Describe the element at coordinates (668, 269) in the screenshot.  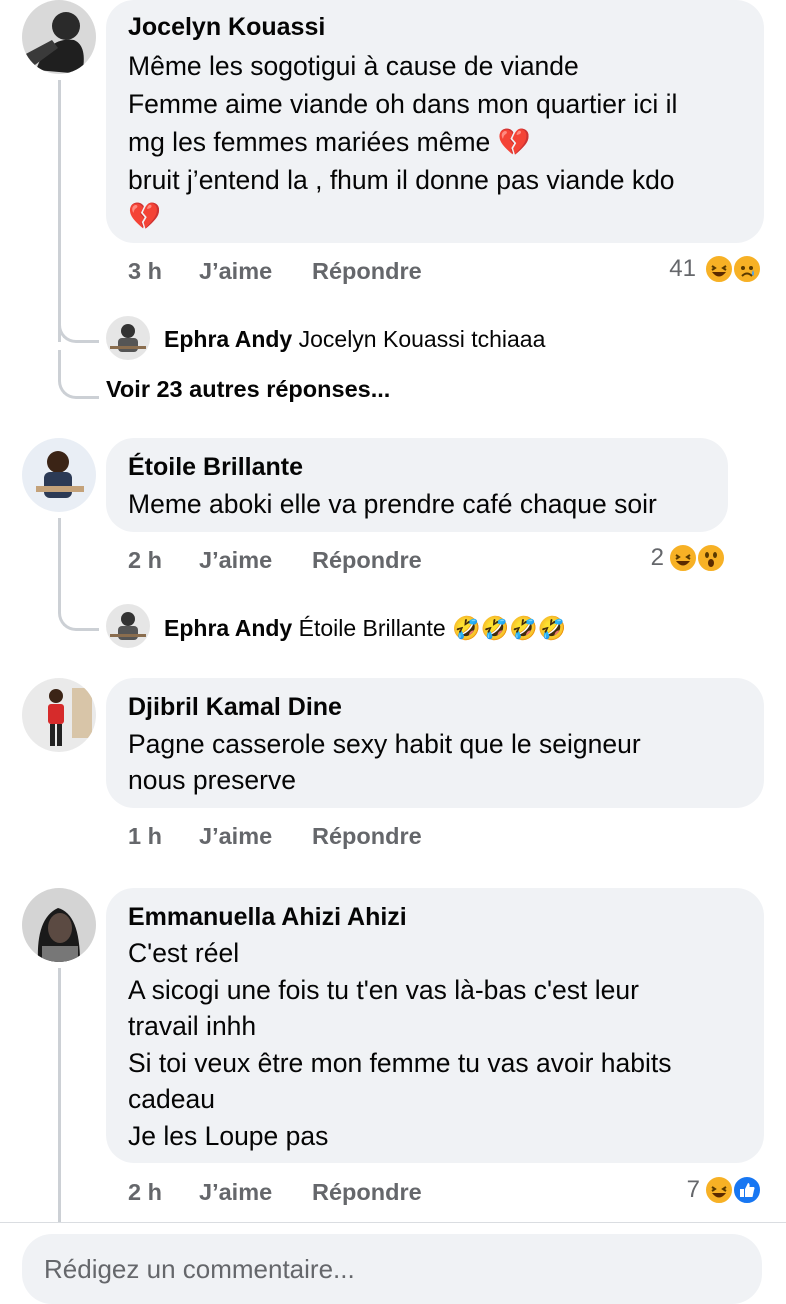
I see `reaction-count: 41` at that location.